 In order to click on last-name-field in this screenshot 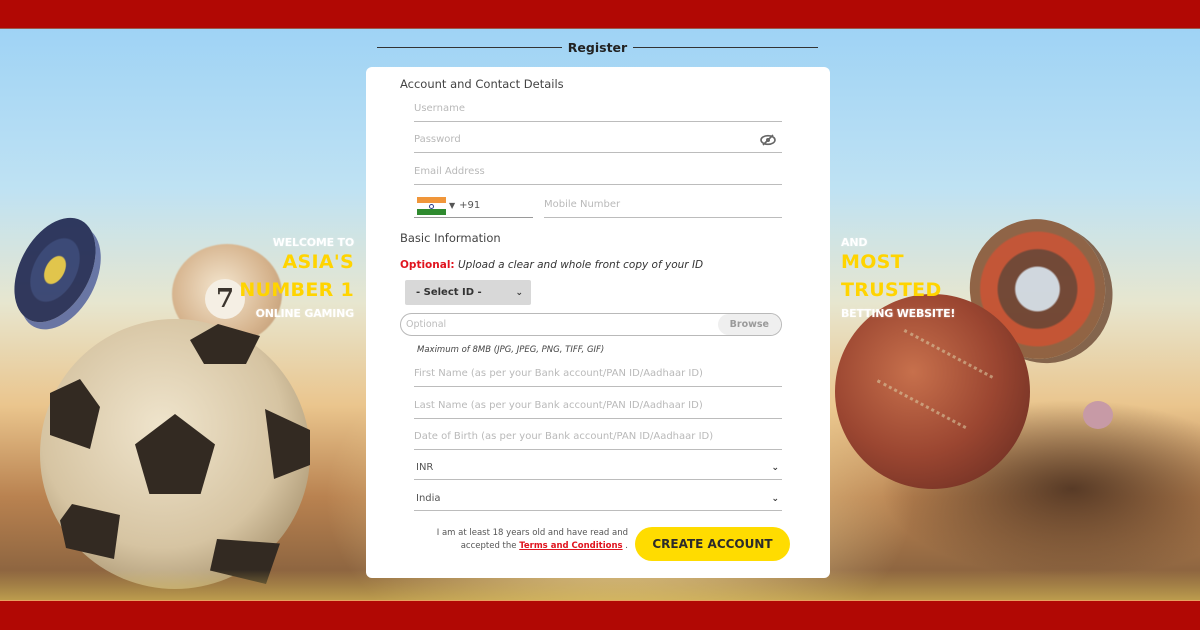, I will do `click(598, 406)`.